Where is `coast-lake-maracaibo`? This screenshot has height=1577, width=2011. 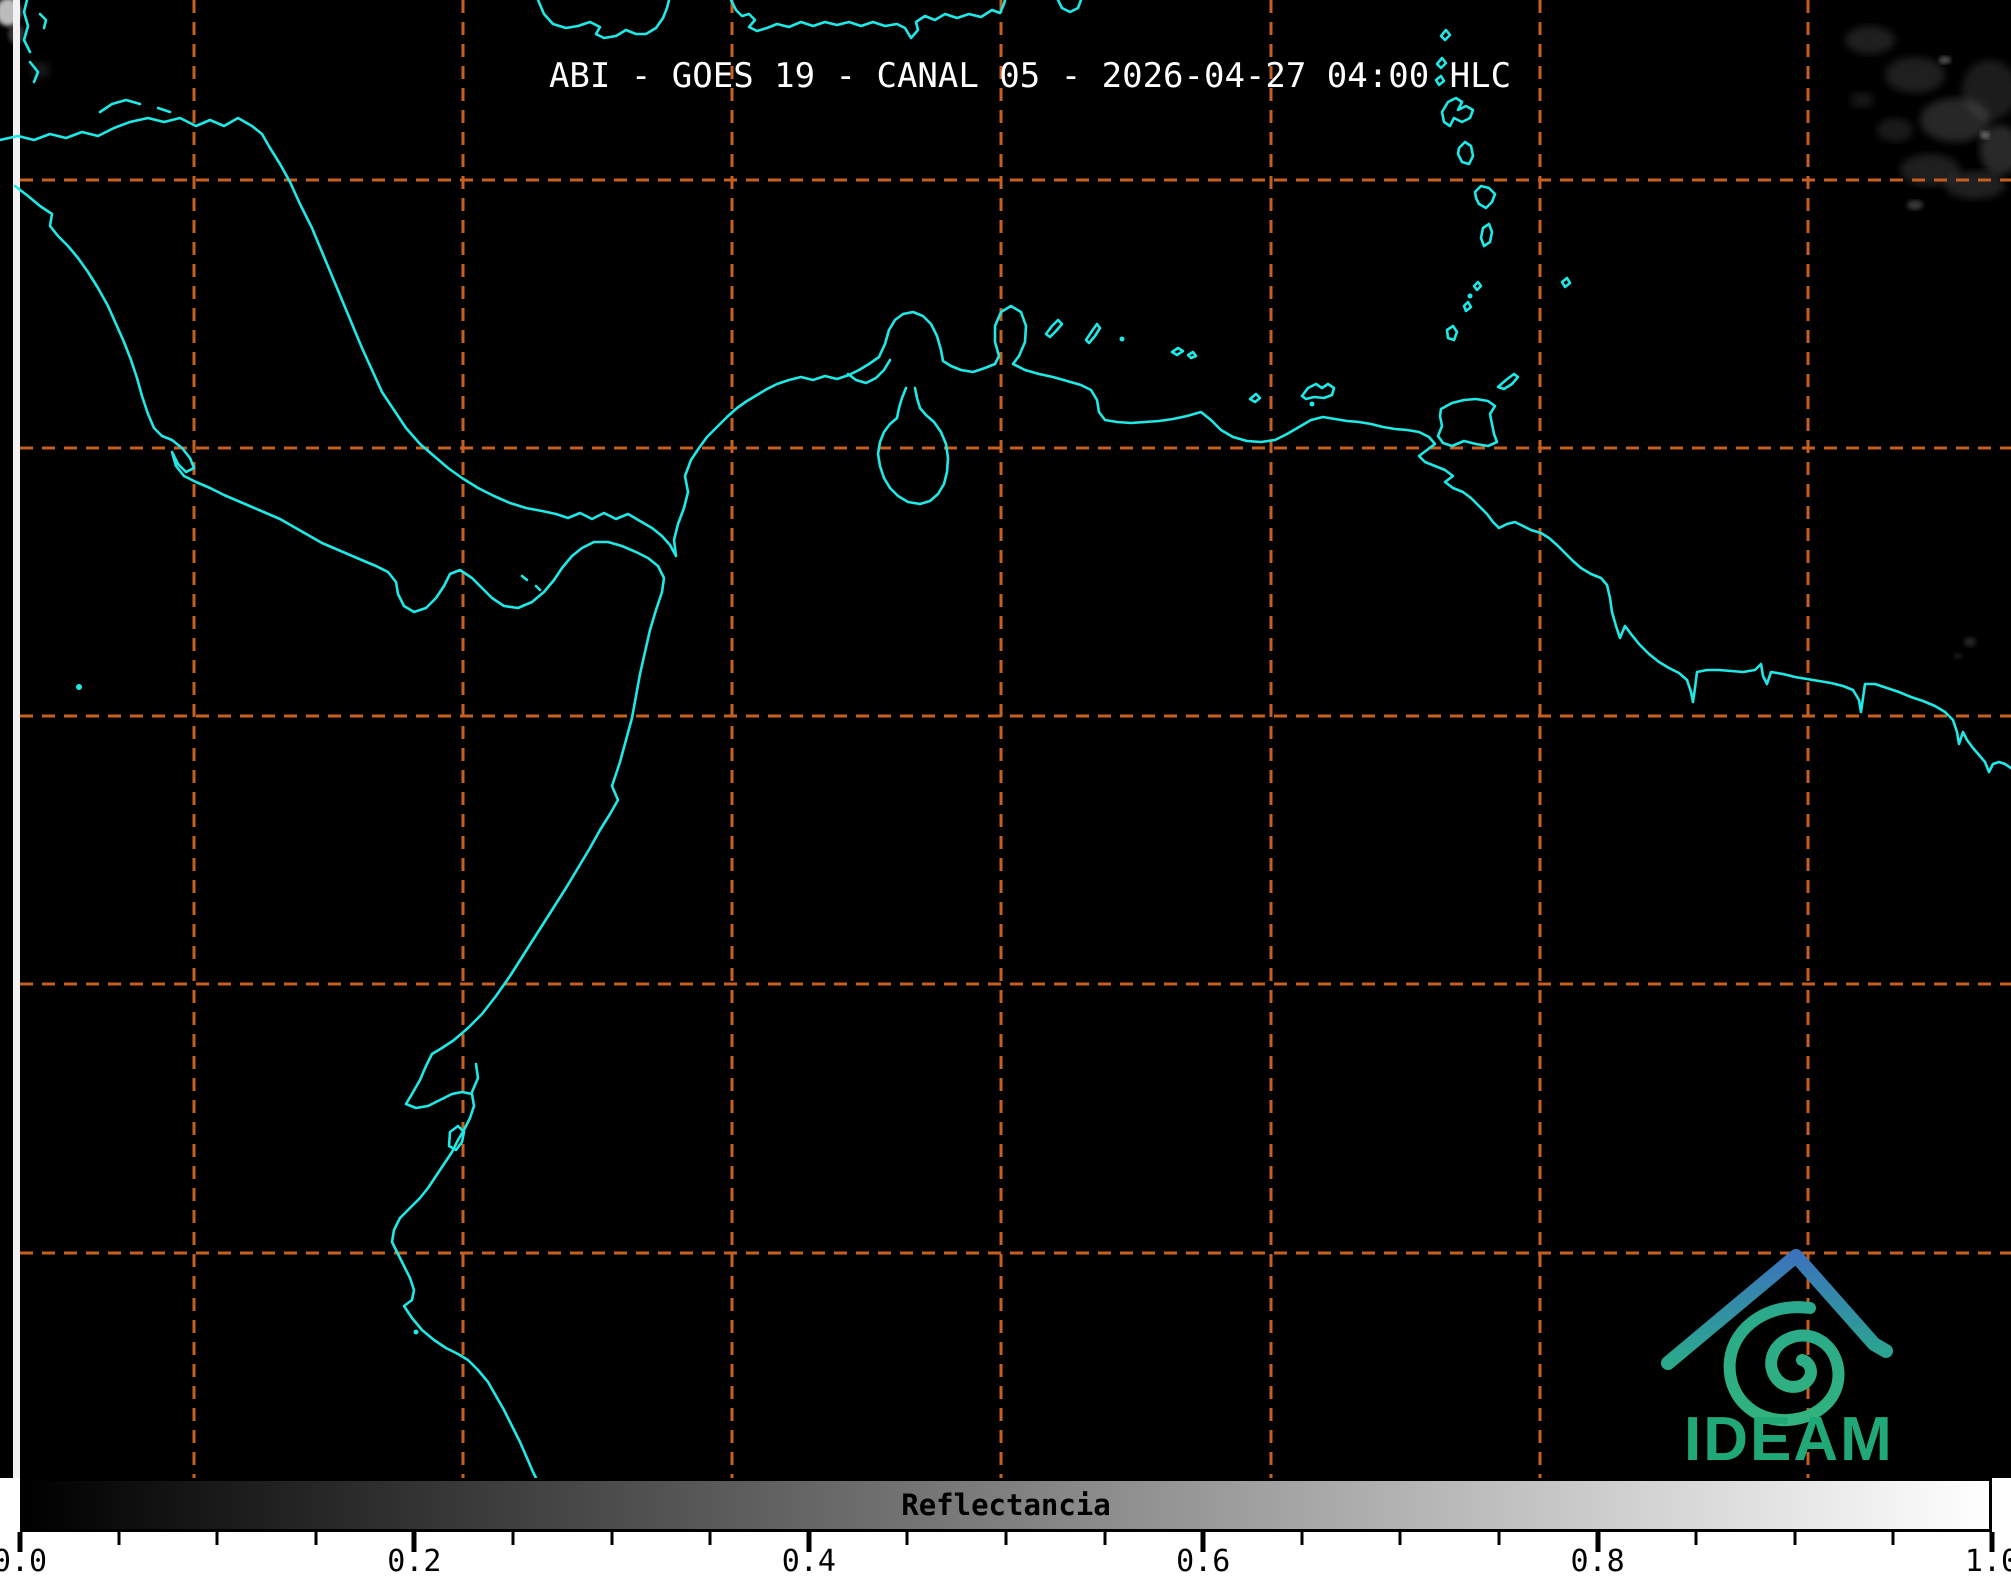 coast-lake-maracaibo is located at coordinates (913, 446).